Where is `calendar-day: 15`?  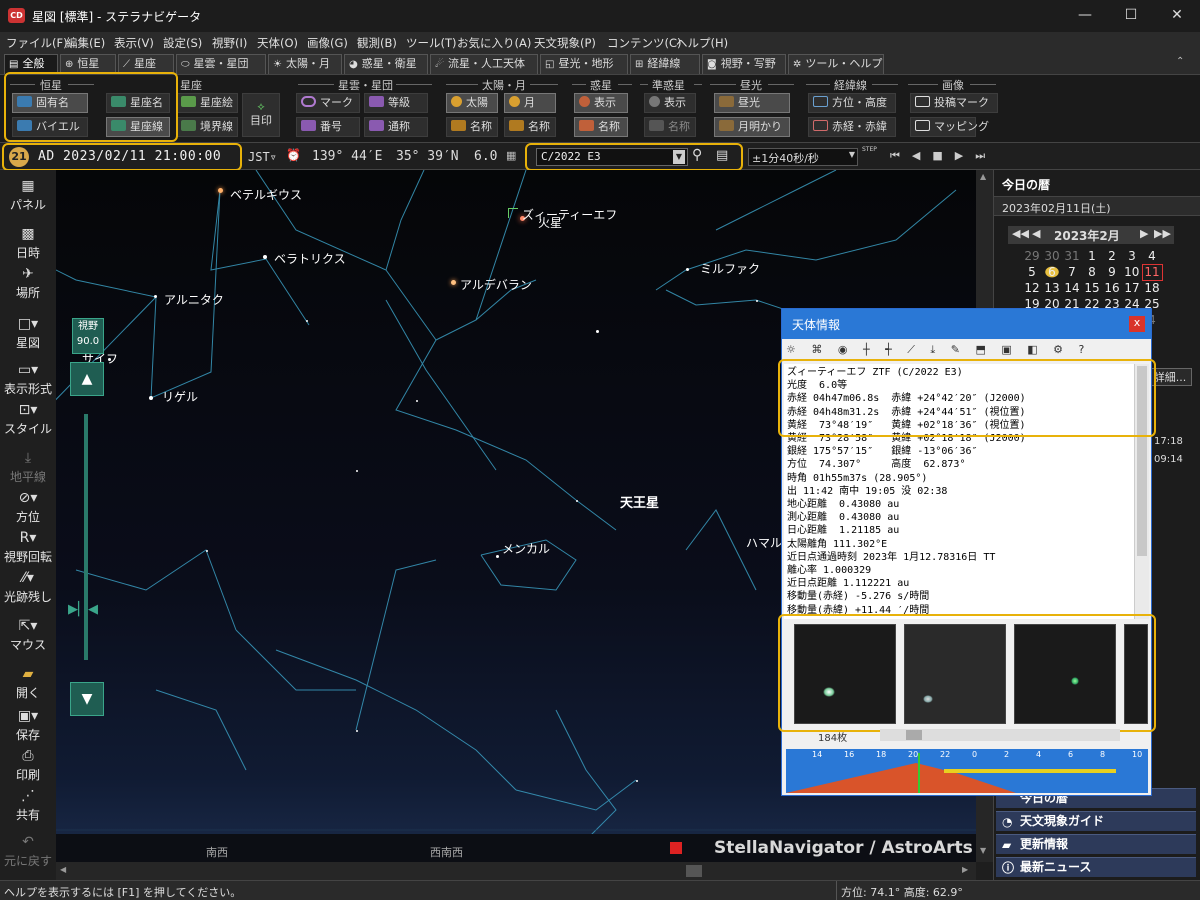 calendar-day: 15 is located at coordinates (1092, 288).